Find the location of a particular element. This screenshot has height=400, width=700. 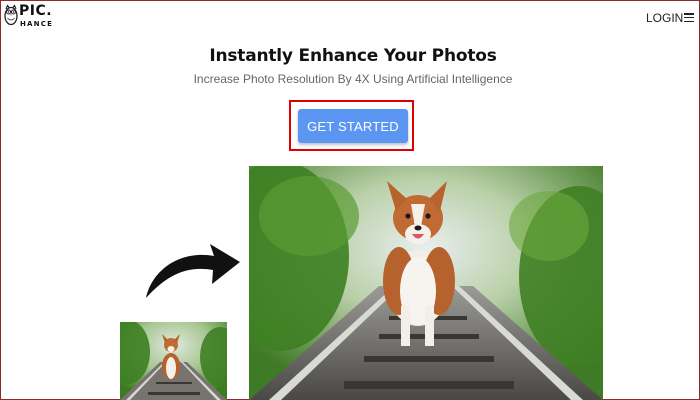

hamburger-menu-icon is located at coordinates (689, 18).